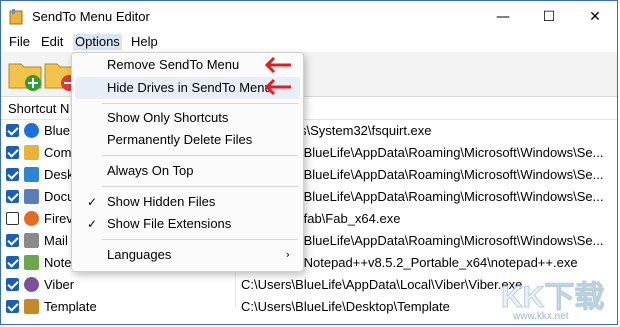 The width and height of the screenshot is (620, 327). What do you see at coordinates (169, 223) in the screenshot?
I see `menu-item-label: Show File Extensions` at bounding box center [169, 223].